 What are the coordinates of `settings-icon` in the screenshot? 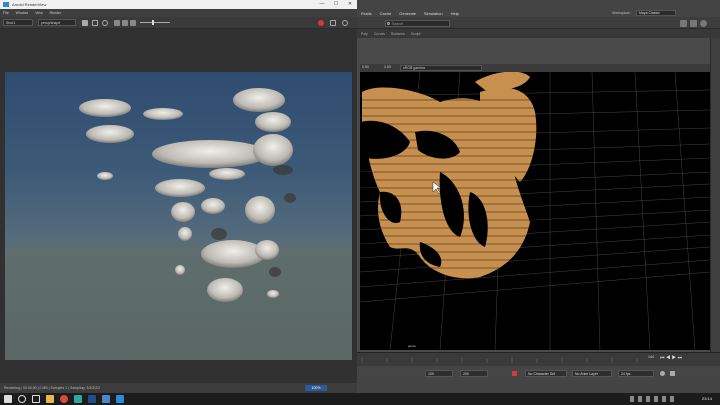 It's located at (703, 23).